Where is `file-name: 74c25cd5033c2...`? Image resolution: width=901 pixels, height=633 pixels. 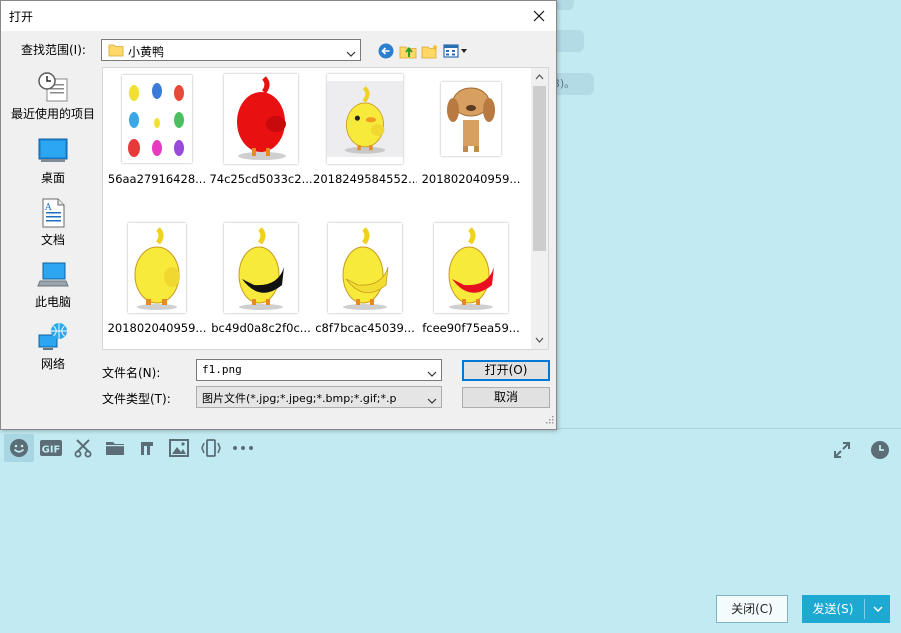
file-name: 74c25cd5033c2... is located at coordinates (261, 179).